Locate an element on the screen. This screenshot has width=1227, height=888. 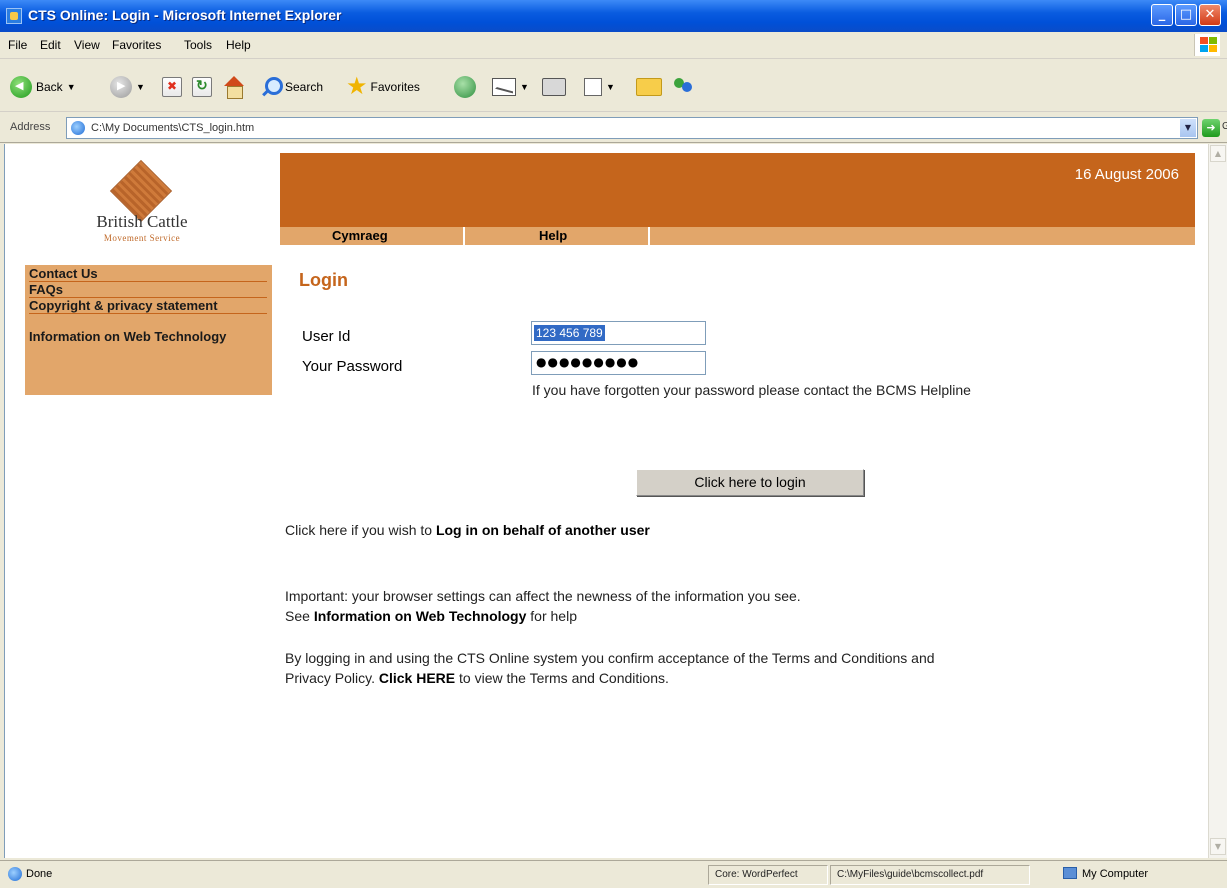
back-label: Back is located at coordinates (49, 87).